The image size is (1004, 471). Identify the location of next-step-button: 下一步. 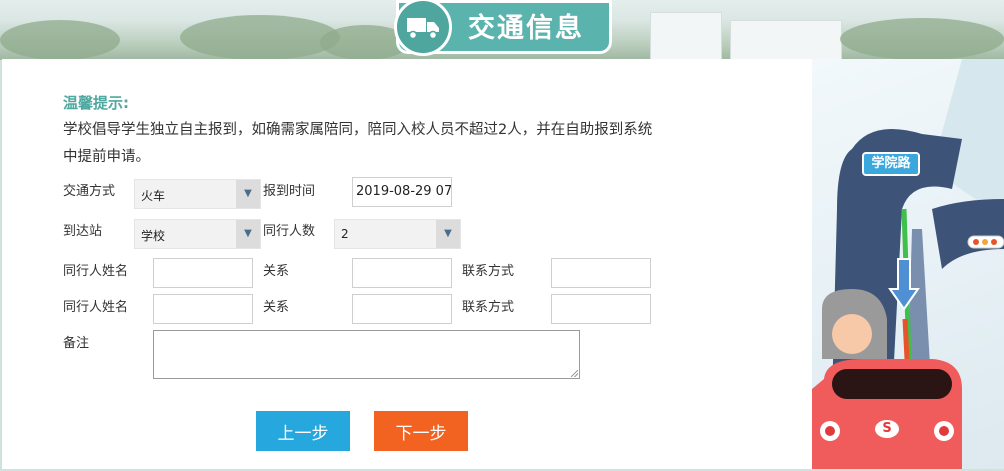
(421, 431).